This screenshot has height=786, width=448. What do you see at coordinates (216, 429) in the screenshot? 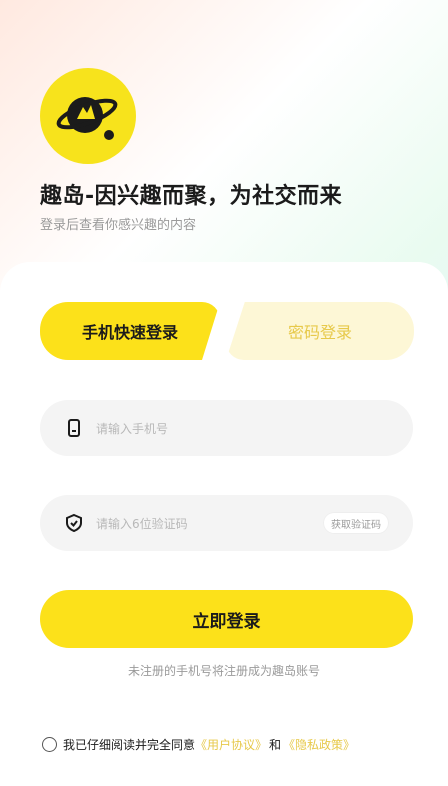
I see `phone-input` at bounding box center [216, 429].